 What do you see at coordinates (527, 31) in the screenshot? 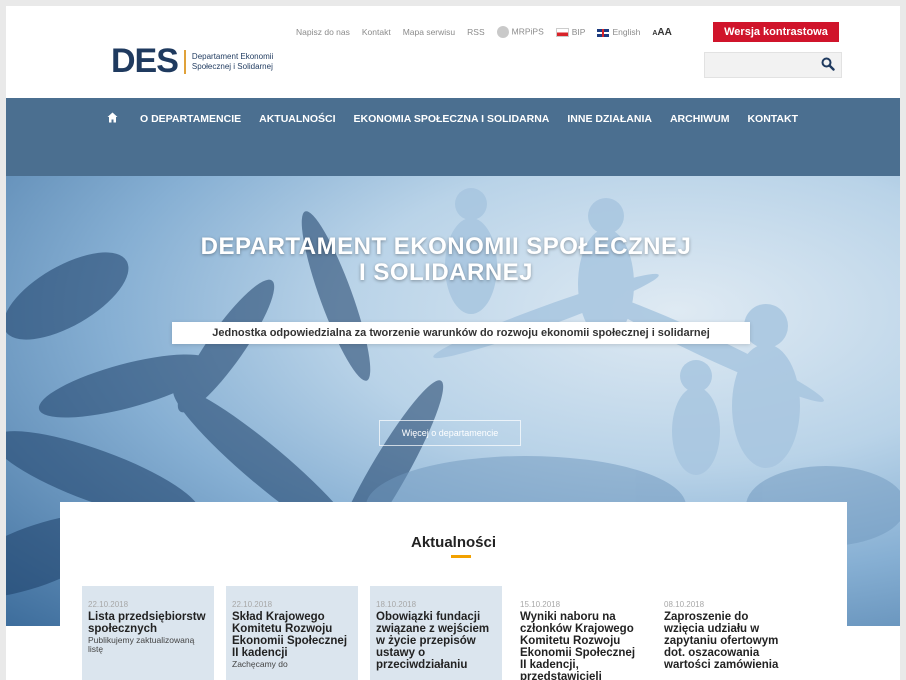
I see `mrpips-label: MRPiPS` at bounding box center [527, 31].